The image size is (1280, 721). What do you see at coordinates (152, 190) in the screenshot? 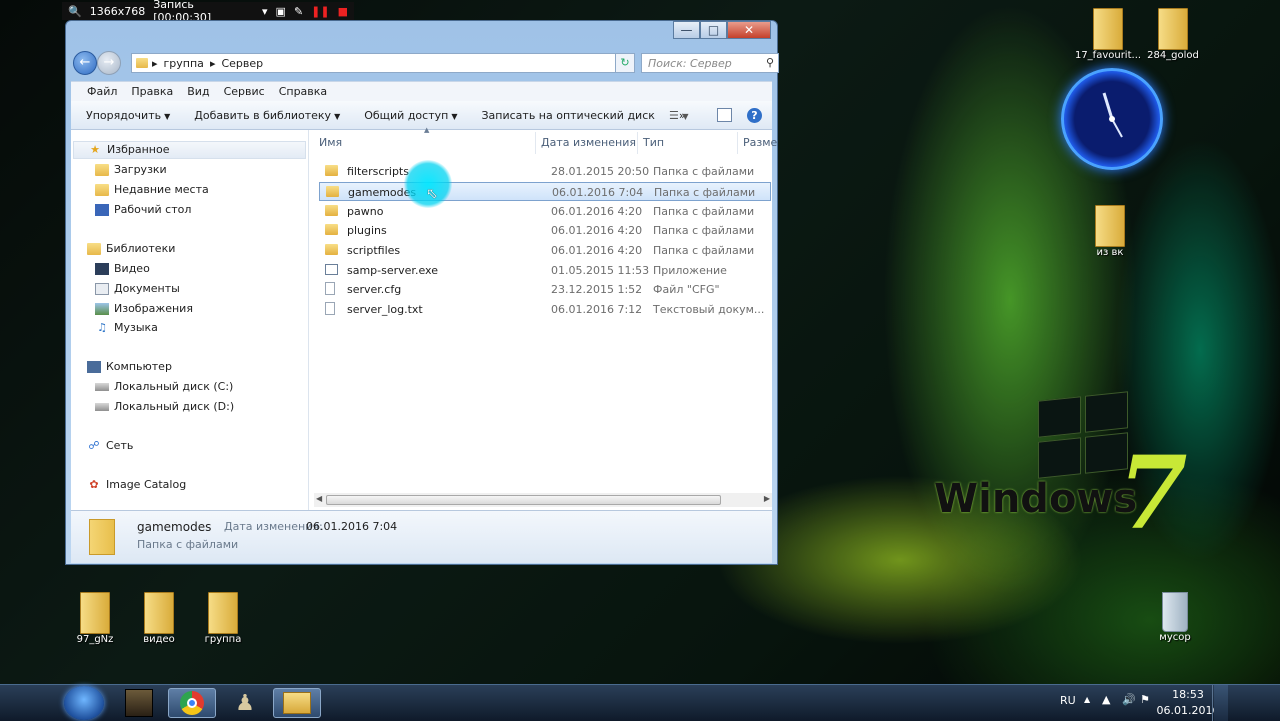
I see `nav-recent-places: Недавние места` at bounding box center [152, 190].